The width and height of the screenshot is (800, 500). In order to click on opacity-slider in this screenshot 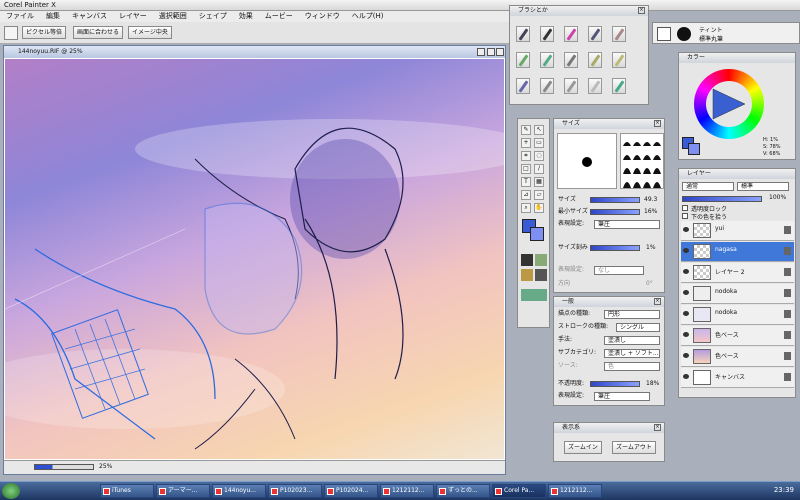, I will do `click(615, 384)`.